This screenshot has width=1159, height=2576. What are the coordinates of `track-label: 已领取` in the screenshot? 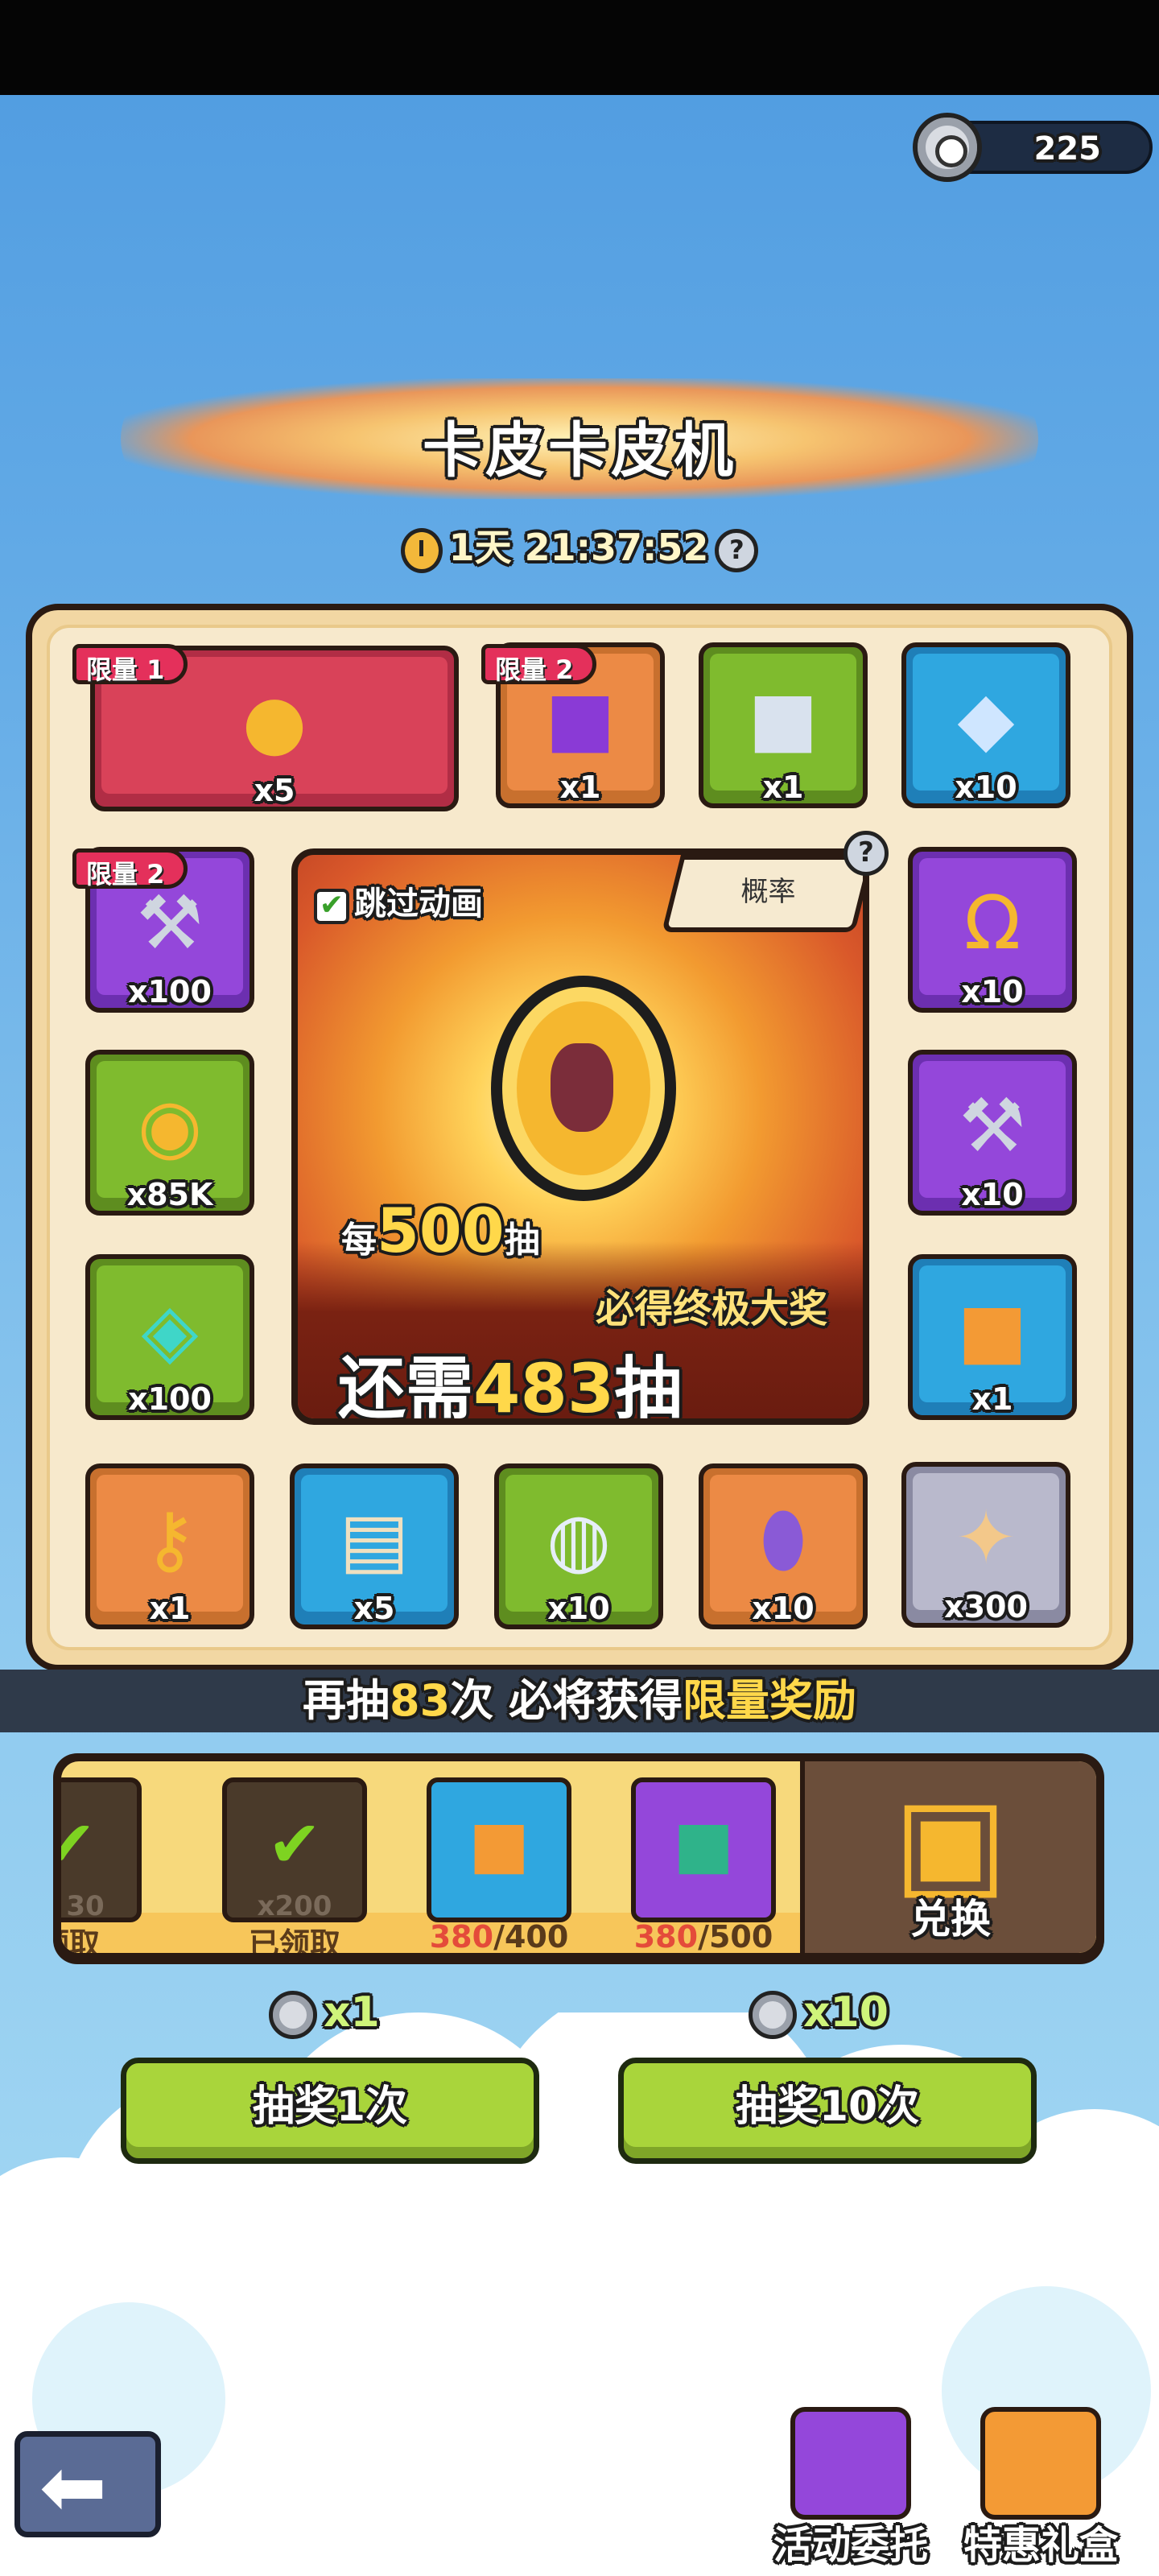 It's located at (294, 1939).